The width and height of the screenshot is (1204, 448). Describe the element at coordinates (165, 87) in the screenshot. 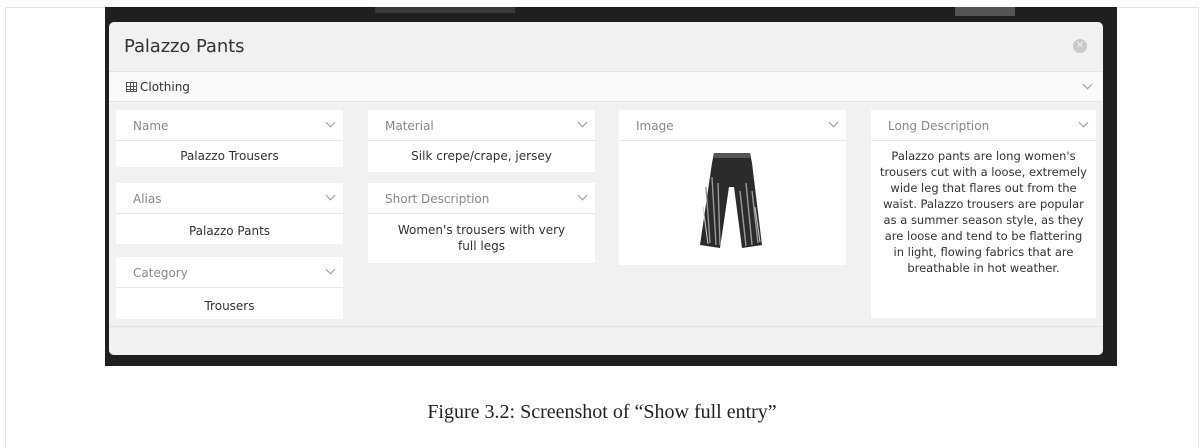

I see `category-label: Clothing` at that location.